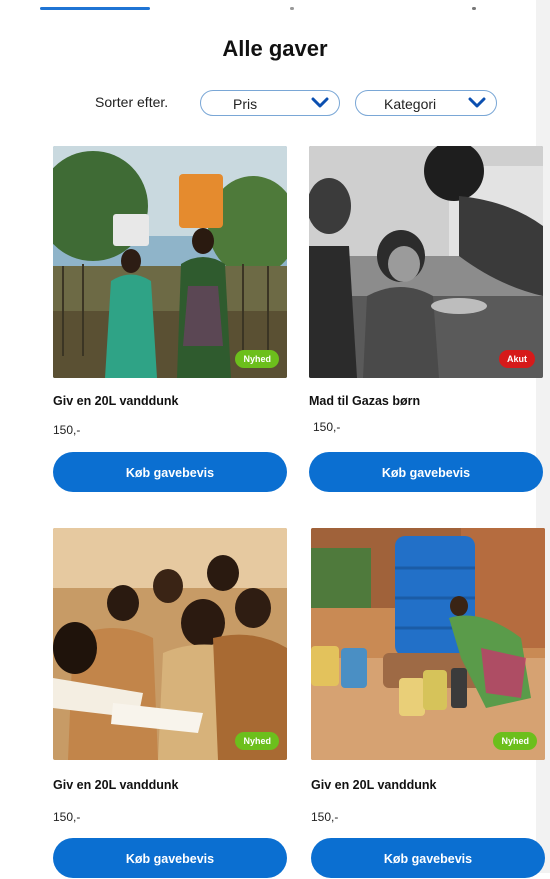 Image resolution: width=550 pixels, height=879 pixels. Describe the element at coordinates (270, 103) in the screenshot. I see `price-select: Pris` at that location.